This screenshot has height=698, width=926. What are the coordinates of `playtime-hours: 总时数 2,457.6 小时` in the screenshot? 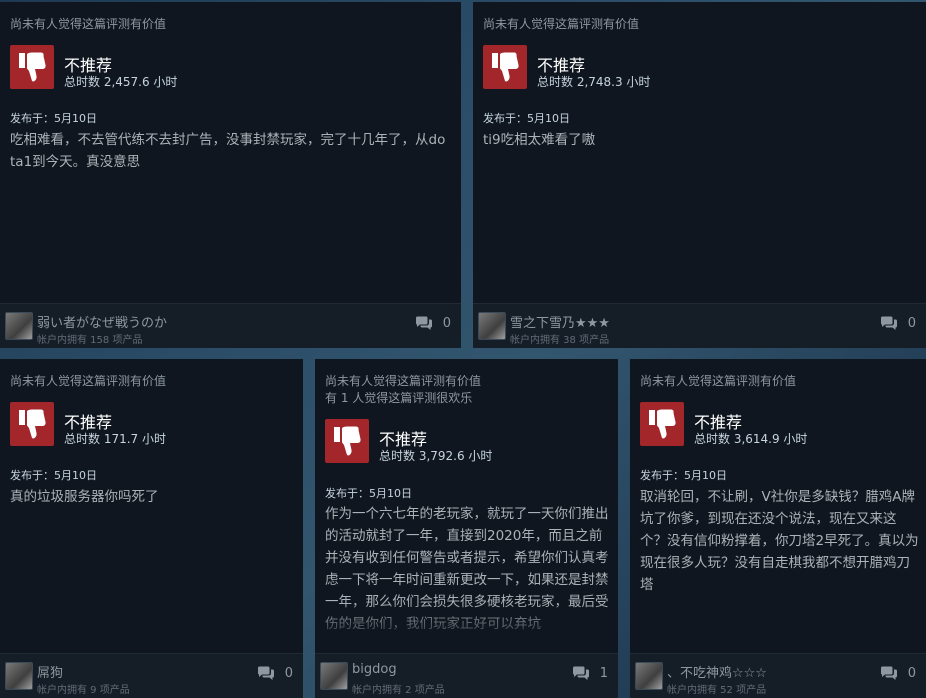 It's located at (121, 82).